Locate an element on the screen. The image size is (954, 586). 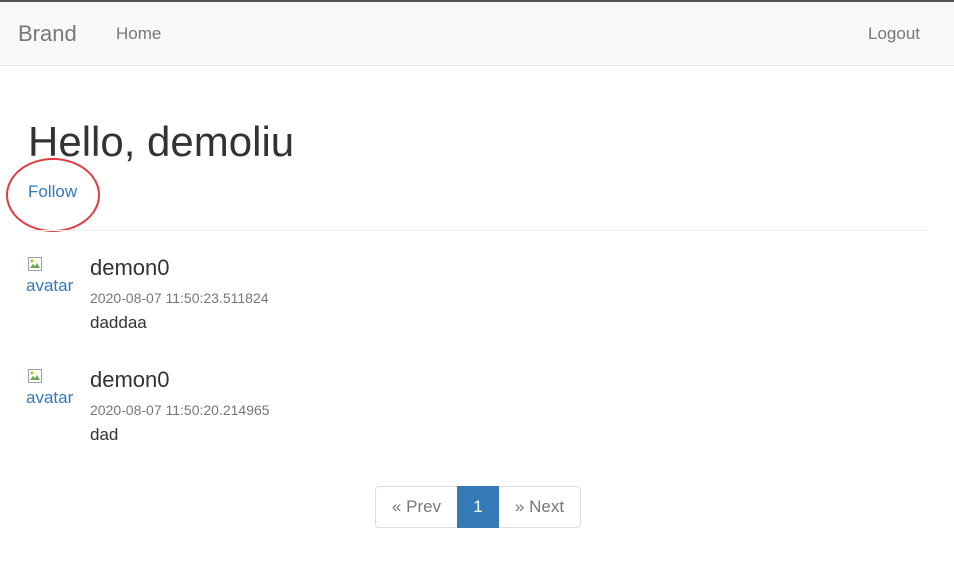
top-navbar: Brand Home Logout is located at coordinates (477, 33).